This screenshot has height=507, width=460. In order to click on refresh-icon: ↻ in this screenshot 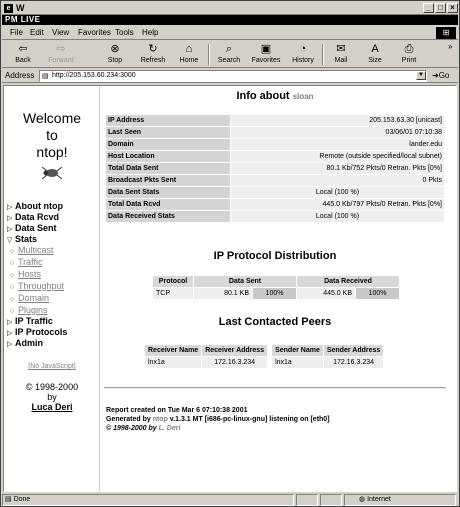, I will do `click(153, 49)`.